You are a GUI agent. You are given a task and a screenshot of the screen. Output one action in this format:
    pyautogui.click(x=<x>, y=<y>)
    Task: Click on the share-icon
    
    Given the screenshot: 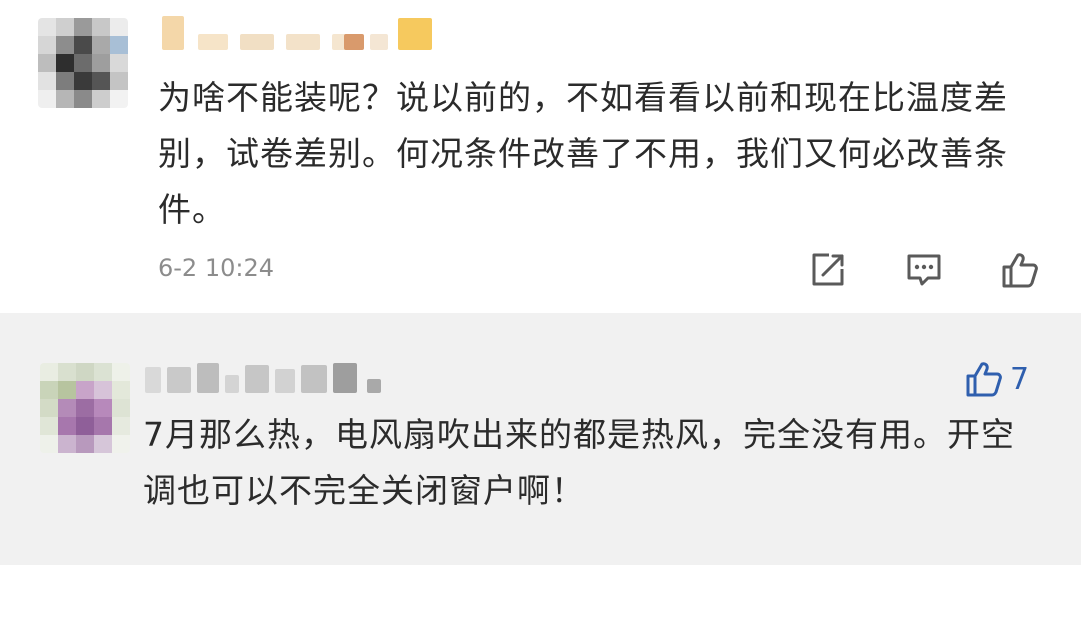 What is the action you would take?
    pyautogui.click(x=828, y=269)
    